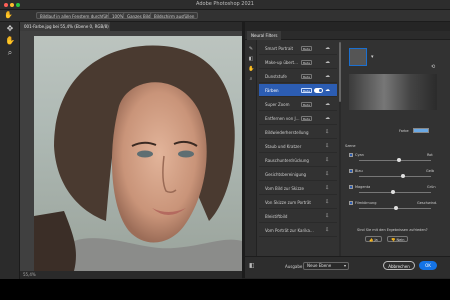 The width and height of the screenshot is (450, 300). Describe the element at coordinates (283, 146) in the screenshot. I see `filter-label: Staub und Kratzer` at that location.